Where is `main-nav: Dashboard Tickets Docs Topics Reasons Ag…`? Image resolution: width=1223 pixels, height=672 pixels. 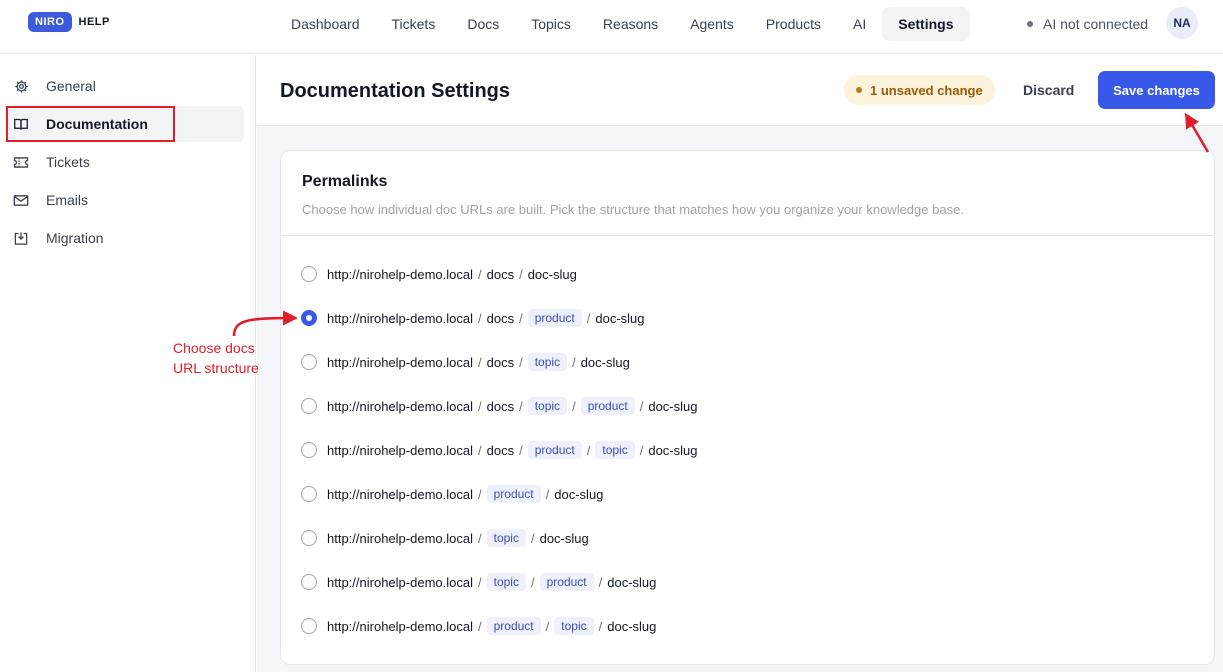 main-nav: Dashboard Tickets Docs Topics Reasons Ag… is located at coordinates (622, 24).